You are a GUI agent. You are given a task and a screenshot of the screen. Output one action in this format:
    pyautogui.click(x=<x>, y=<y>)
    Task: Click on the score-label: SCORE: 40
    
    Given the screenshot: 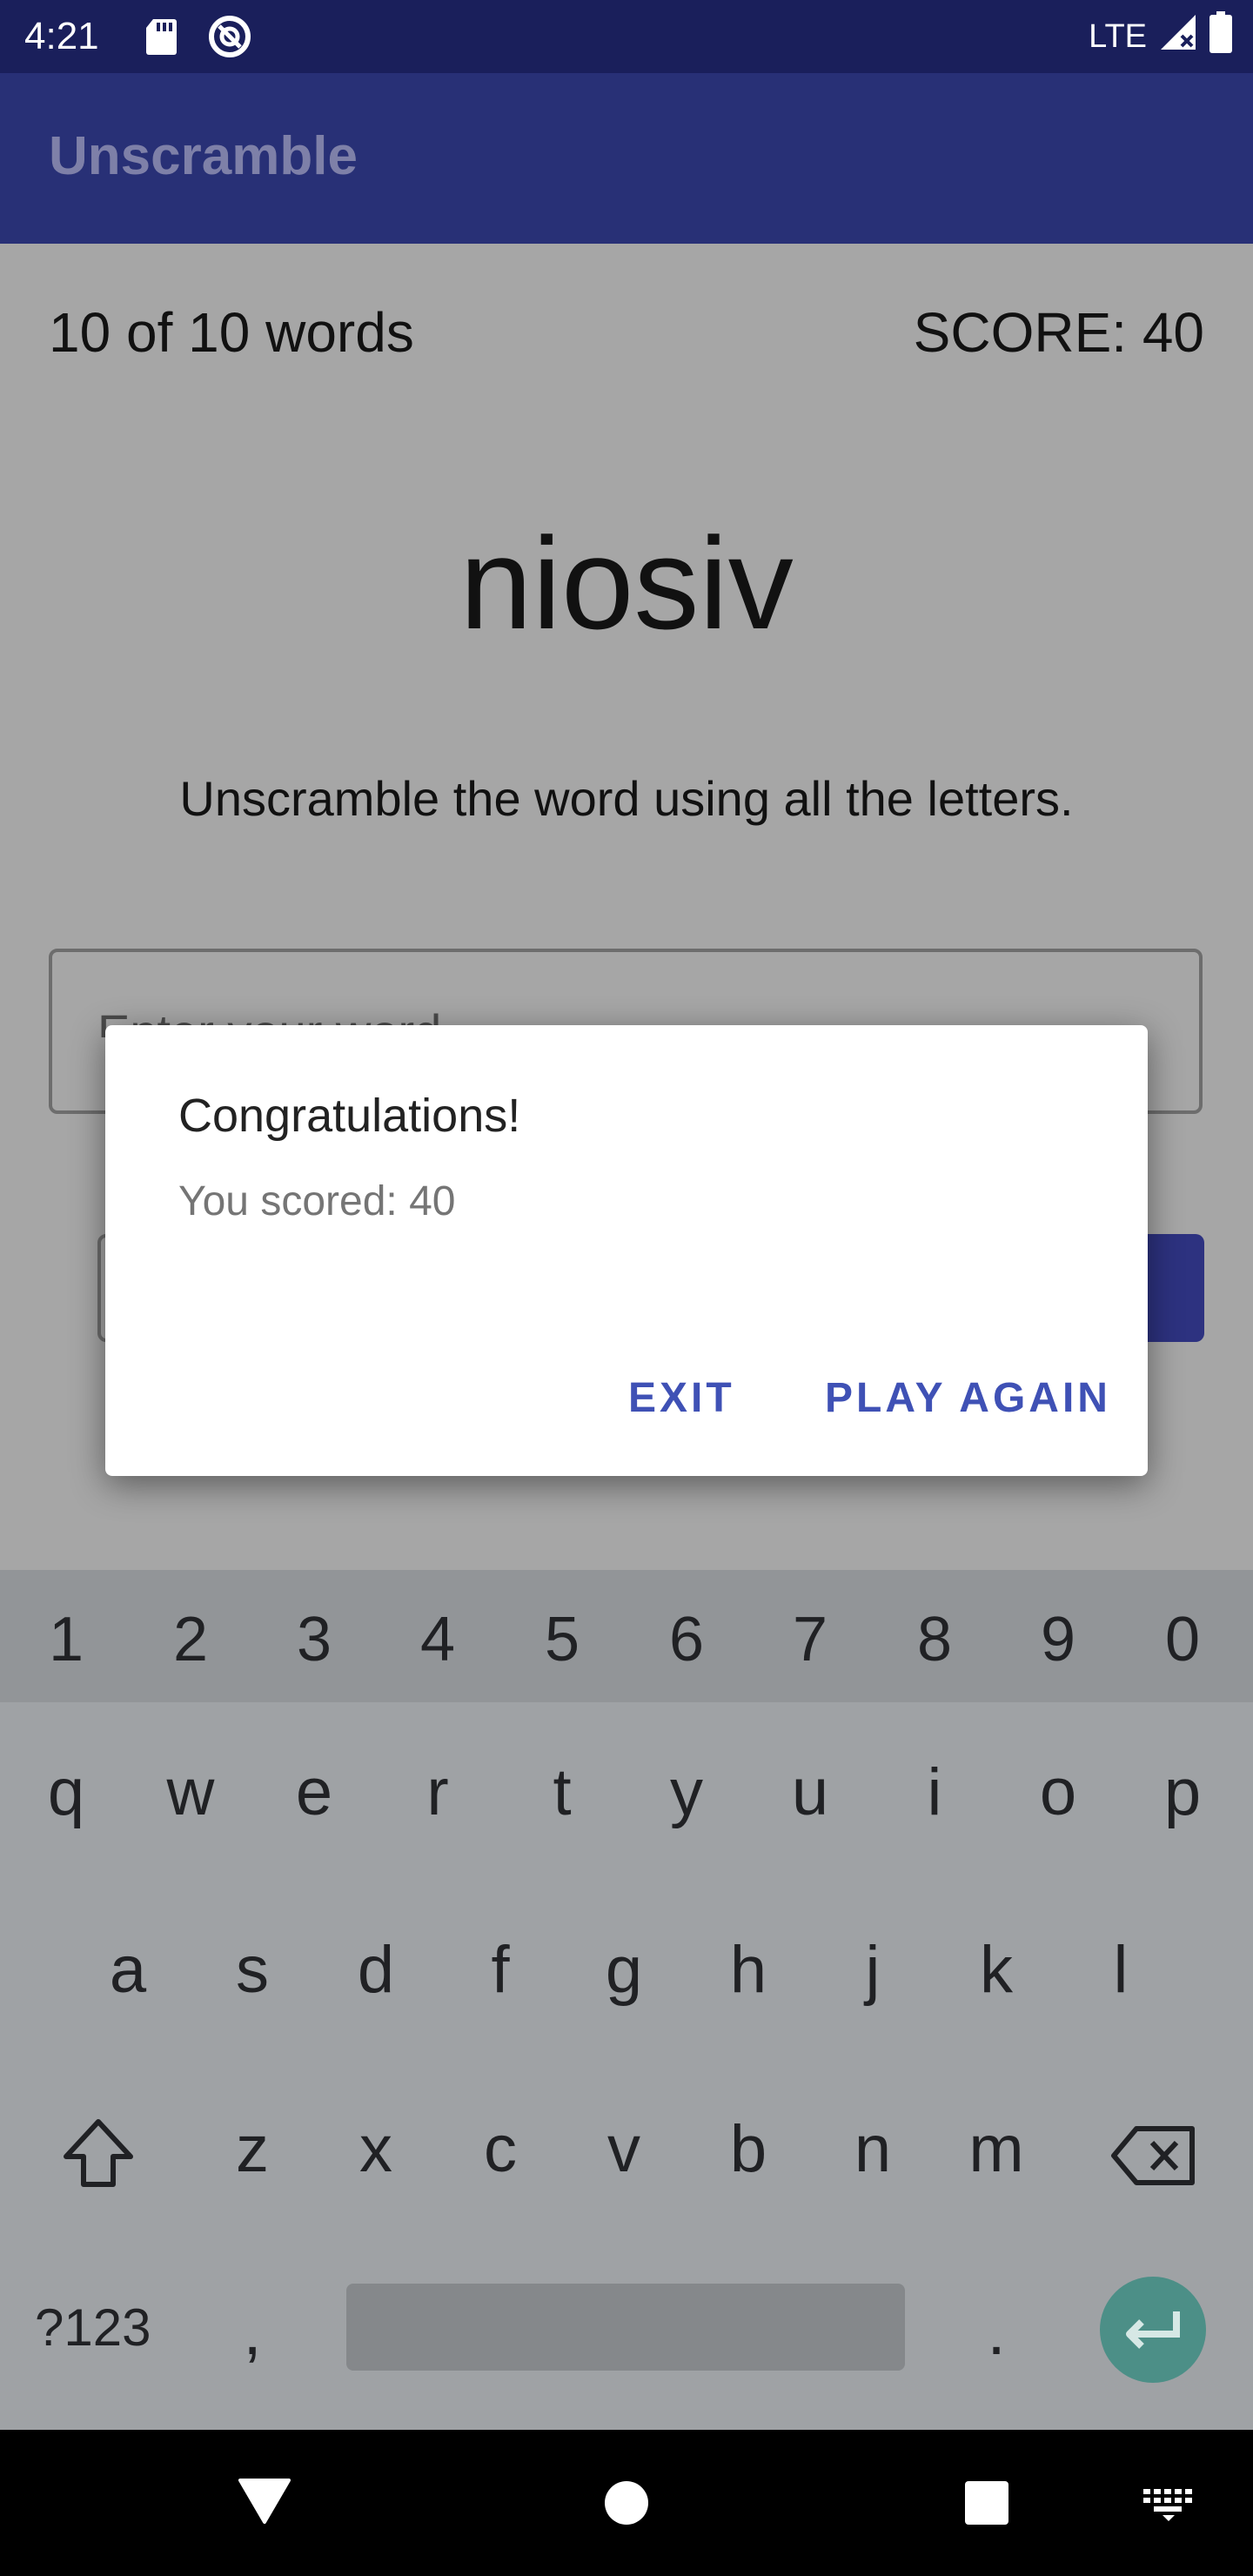 What is the action you would take?
    pyautogui.click(x=1058, y=332)
    